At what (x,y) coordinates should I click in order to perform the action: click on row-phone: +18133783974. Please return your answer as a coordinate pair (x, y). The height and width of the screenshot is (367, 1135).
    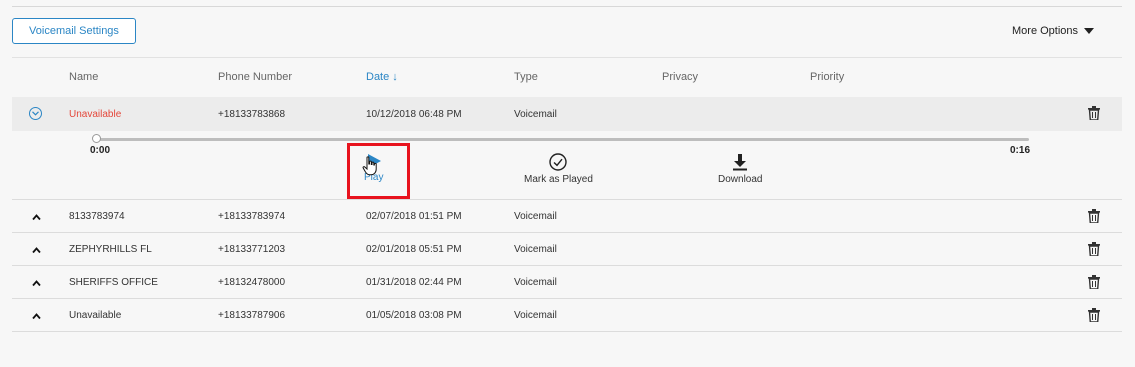
    Looking at the image, I should click on (252, 216).